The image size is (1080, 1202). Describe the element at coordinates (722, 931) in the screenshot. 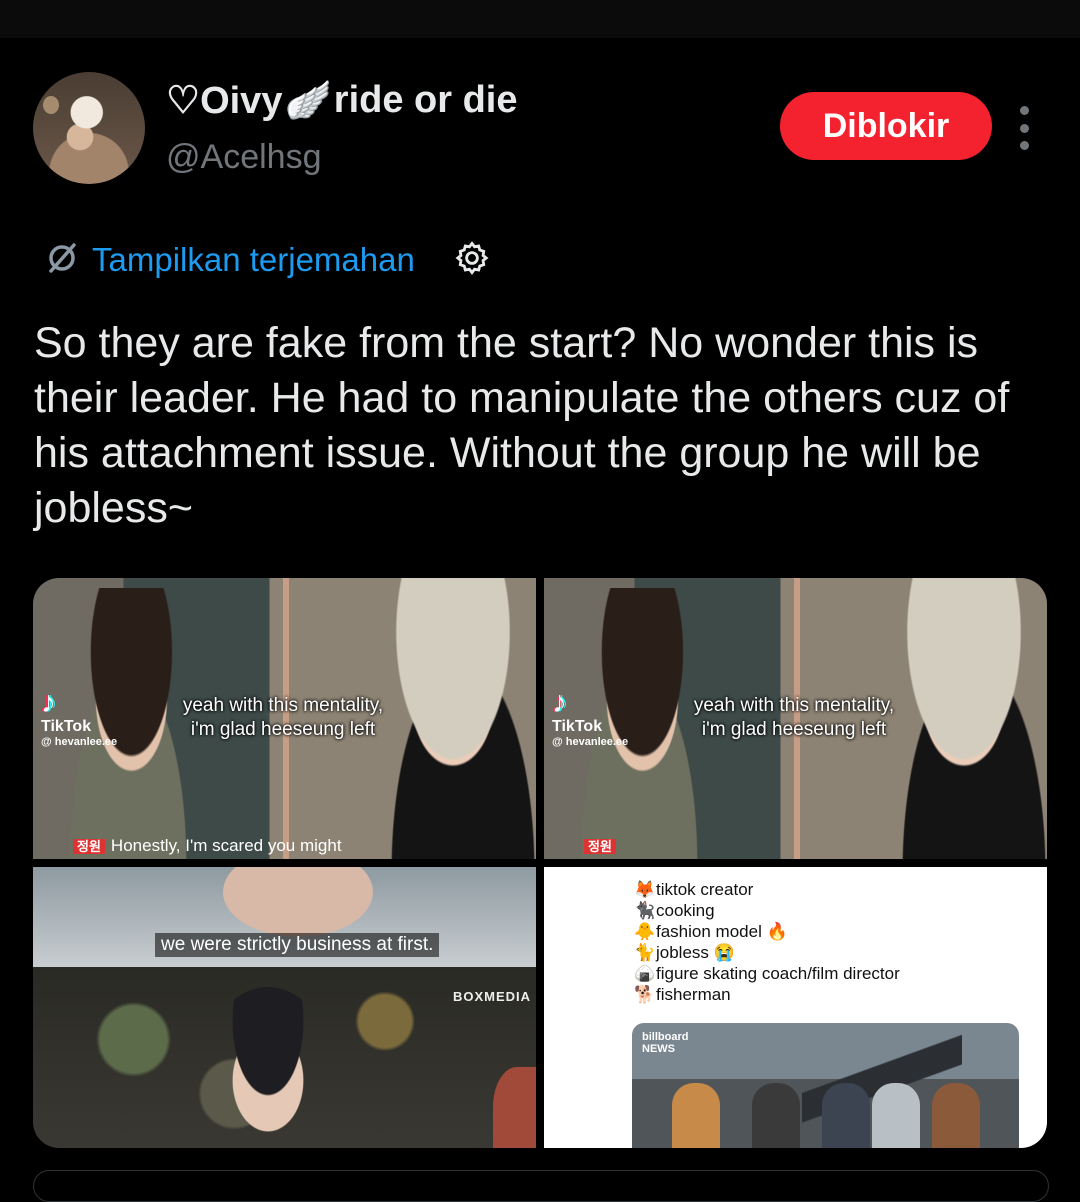

I see `bio-text: fashion model 🔥` at that location.